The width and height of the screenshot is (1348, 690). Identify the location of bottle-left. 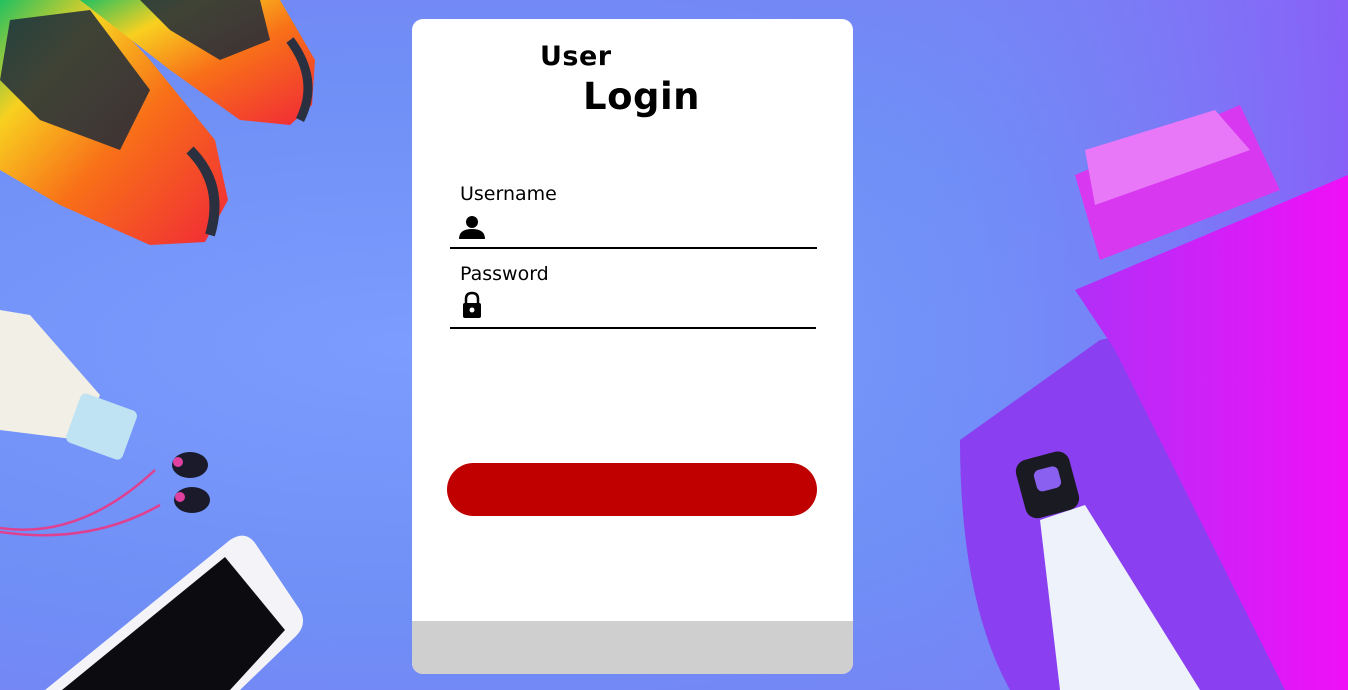
(68, 385).